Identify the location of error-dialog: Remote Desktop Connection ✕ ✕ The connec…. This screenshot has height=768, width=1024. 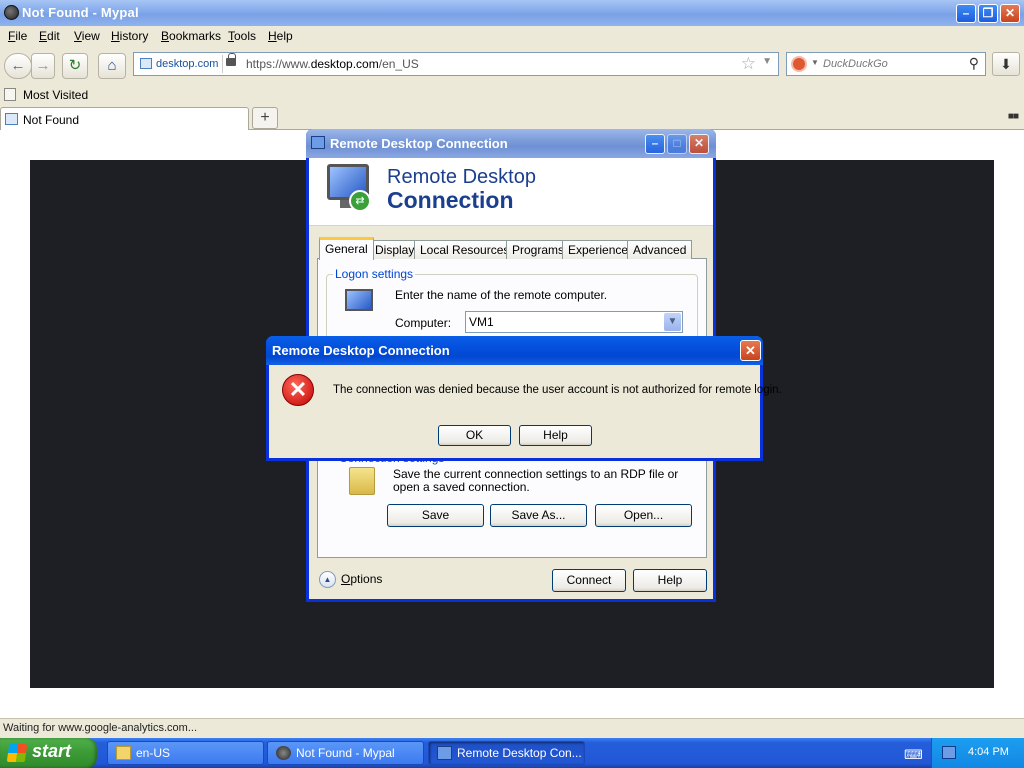
(524, 398).